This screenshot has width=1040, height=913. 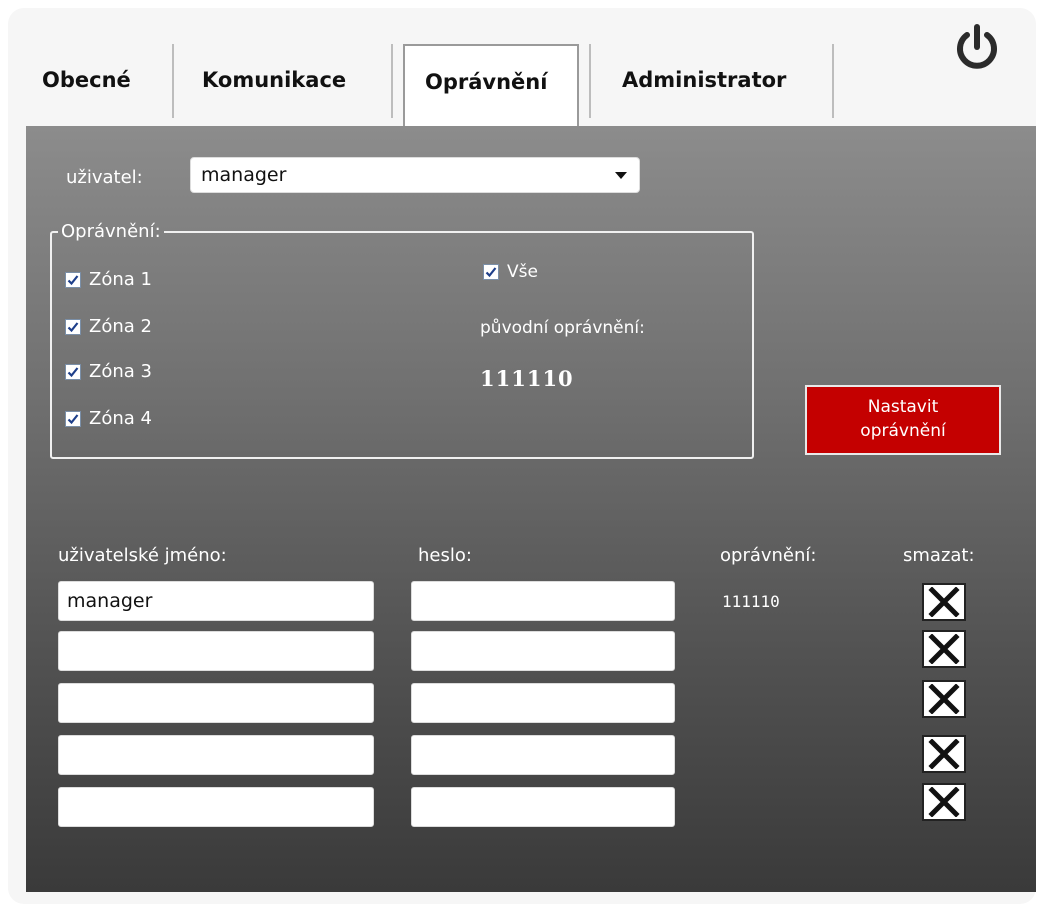 What do you see at coordinates (768, 555) in the screenshot?
I see `header-permissions: oprávnění:` at bounding box center [768, 555].